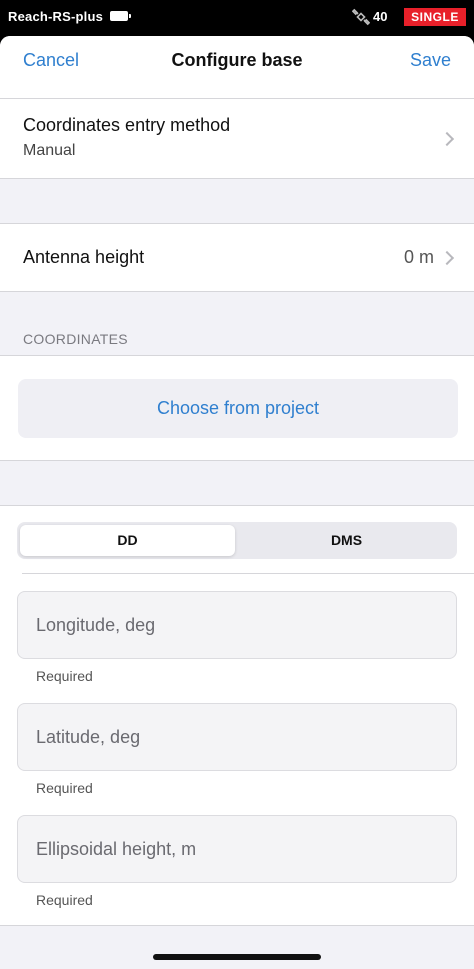  What do you see at coordinates (430, 60) in the screenshot?
I see `save-button: Save` at bounding box center [430, 60].